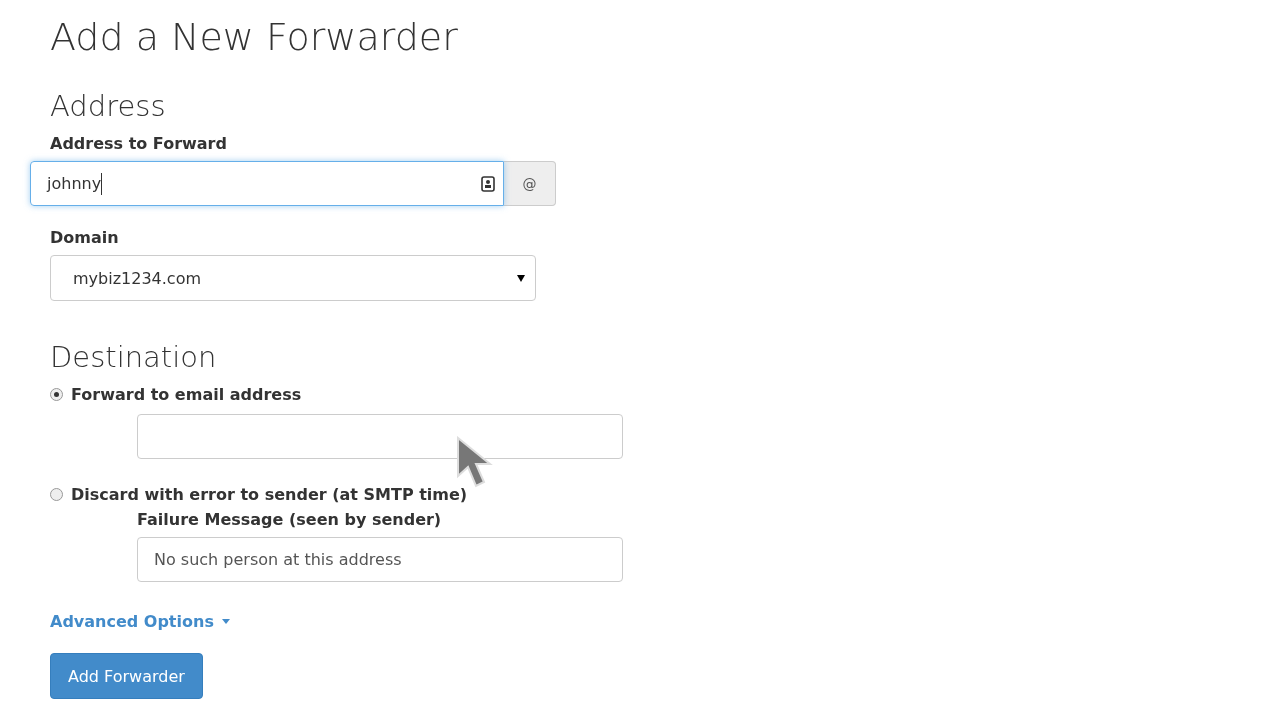 This screenshot has width=1280, height=720. Describe the element at coordinates (293, 278) in the screenshot. I see `domain-select: mybiz1234.com` at that location.